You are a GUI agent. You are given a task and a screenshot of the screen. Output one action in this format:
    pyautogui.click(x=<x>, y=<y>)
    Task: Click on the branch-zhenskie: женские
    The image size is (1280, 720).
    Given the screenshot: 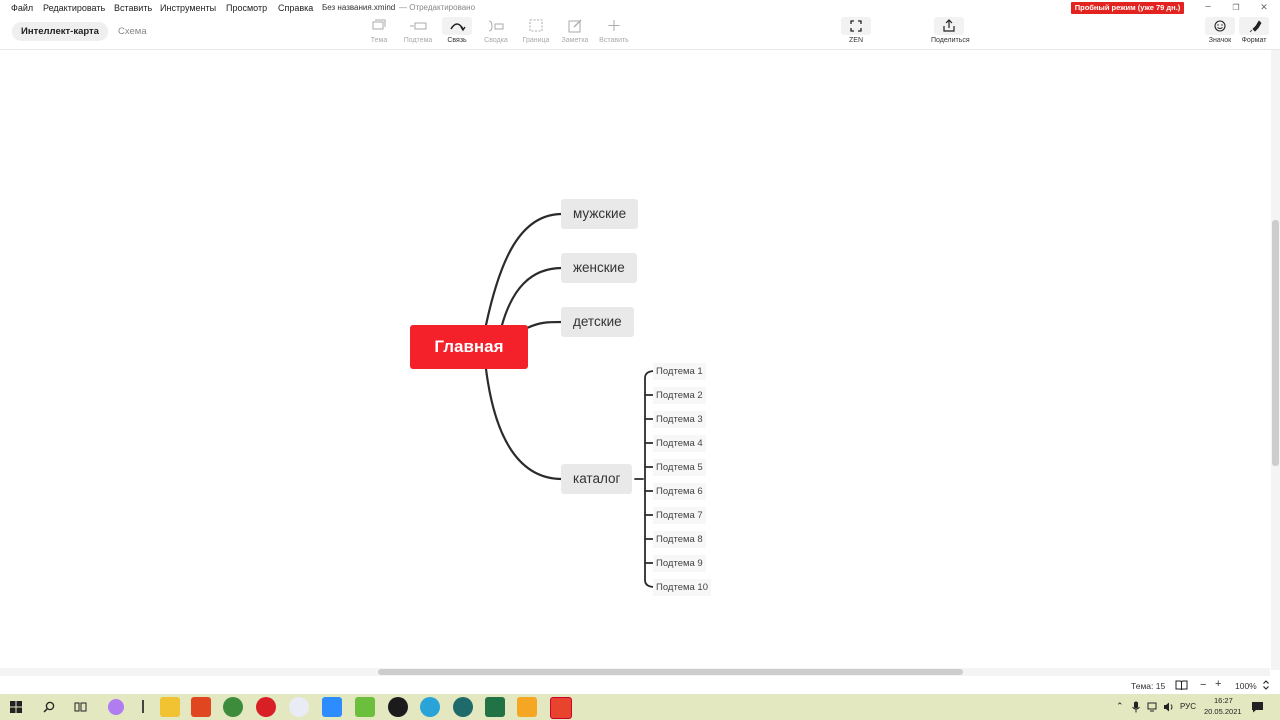 What is the action you would take?
    pyautogui.click(x=599, y=268)
    